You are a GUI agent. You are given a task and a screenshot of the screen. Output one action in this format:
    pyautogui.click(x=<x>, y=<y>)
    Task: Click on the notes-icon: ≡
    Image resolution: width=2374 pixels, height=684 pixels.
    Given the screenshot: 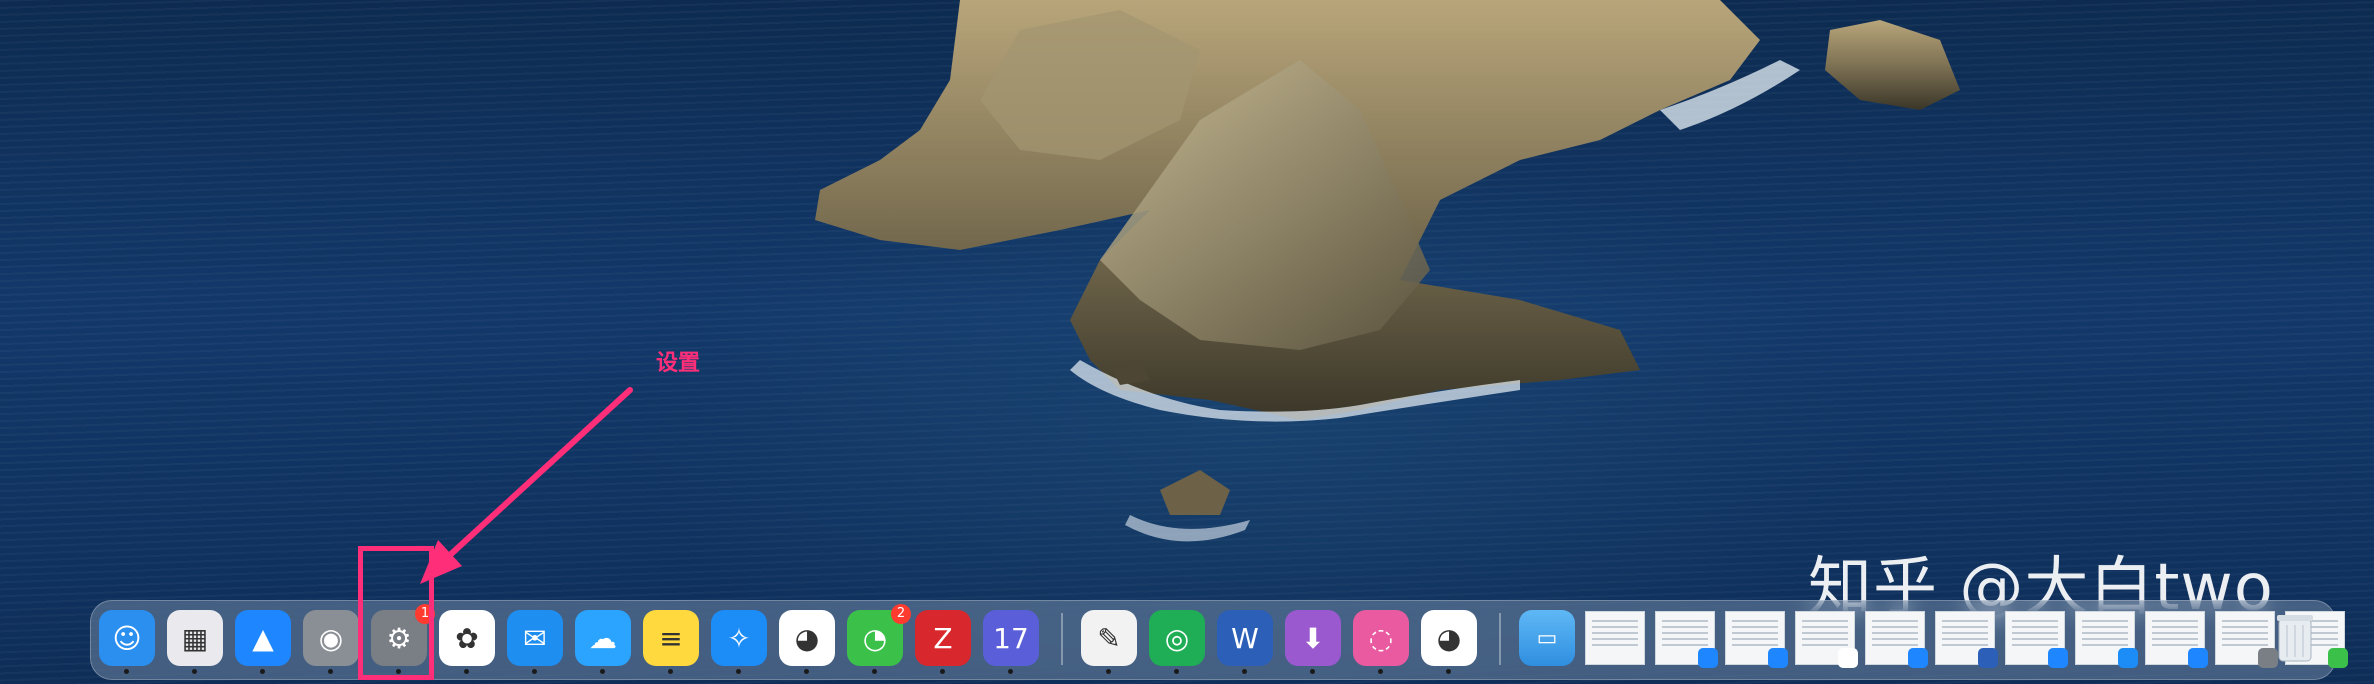 What is the action you would take?
    pyautogui.click(x=671, y=642)
    